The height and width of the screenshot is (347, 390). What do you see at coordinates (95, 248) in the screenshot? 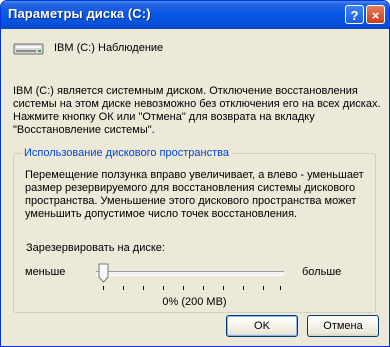
I see `reserve-label: Зарезервировать на диске:` at bounding box center [95, 248].